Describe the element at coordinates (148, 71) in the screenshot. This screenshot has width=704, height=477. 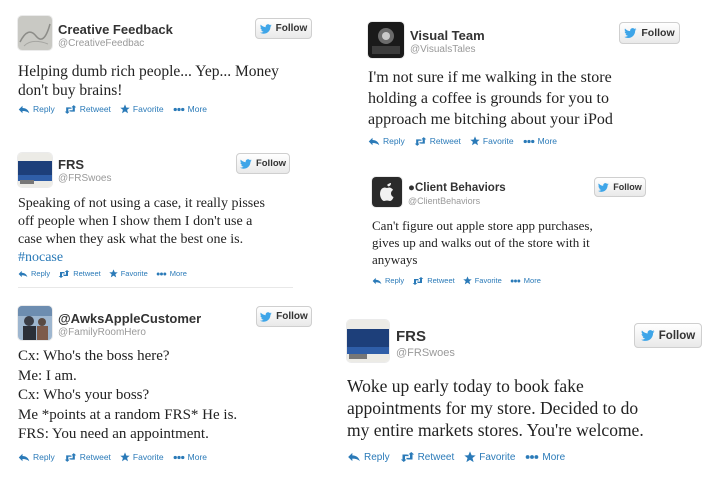
I see `tweet-text-line: Helping dumb rich people... Yep... Money` at that location.